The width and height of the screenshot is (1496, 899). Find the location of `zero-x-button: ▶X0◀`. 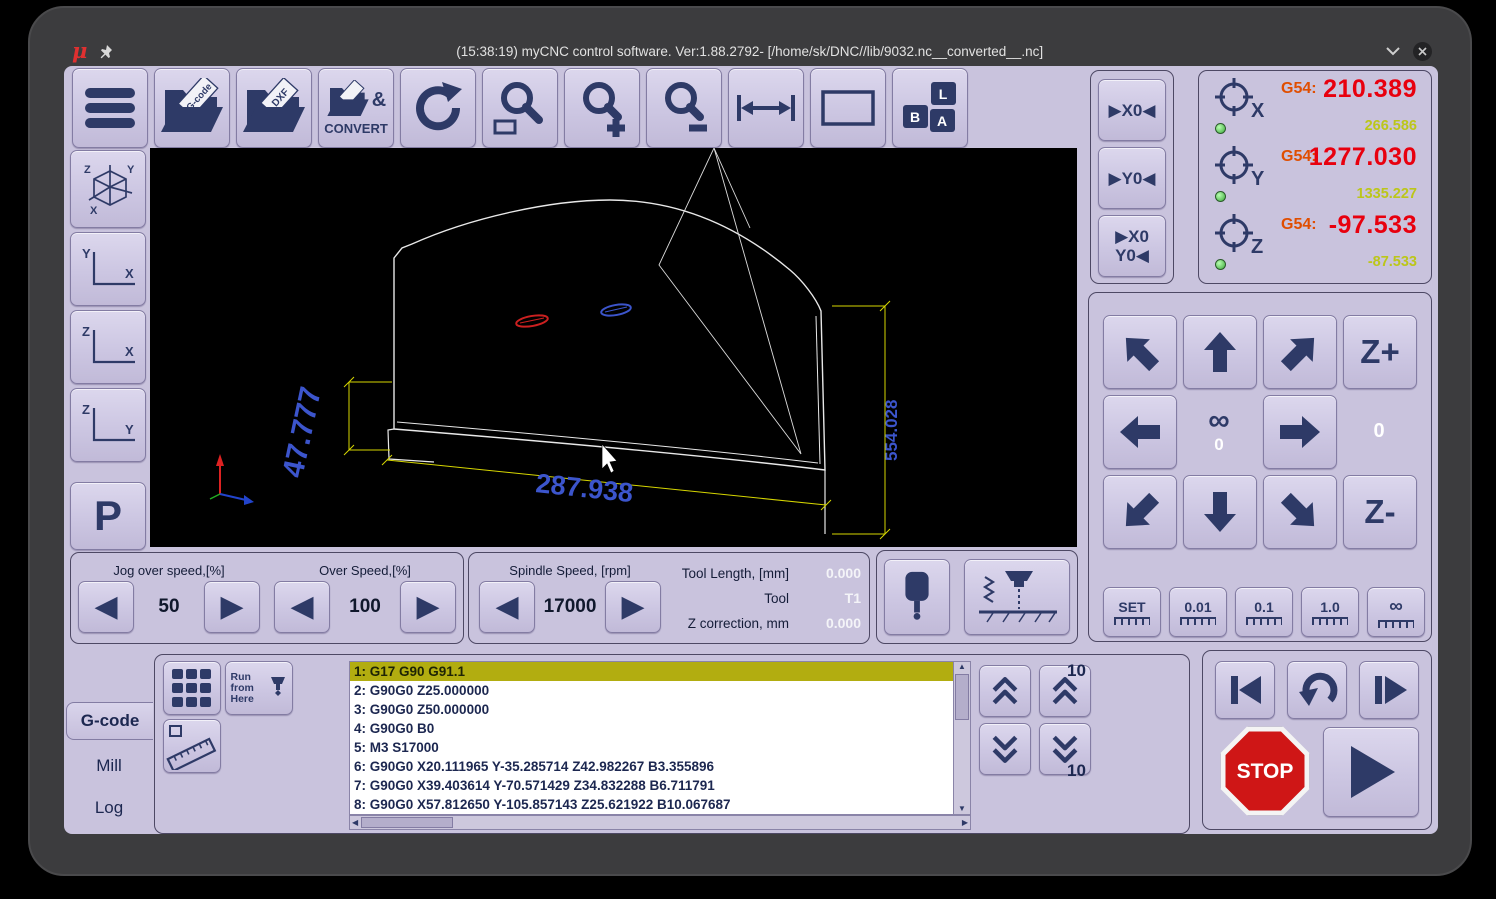

zero-x-button: ▶X0◀ is located at coordinates (1132, 110).